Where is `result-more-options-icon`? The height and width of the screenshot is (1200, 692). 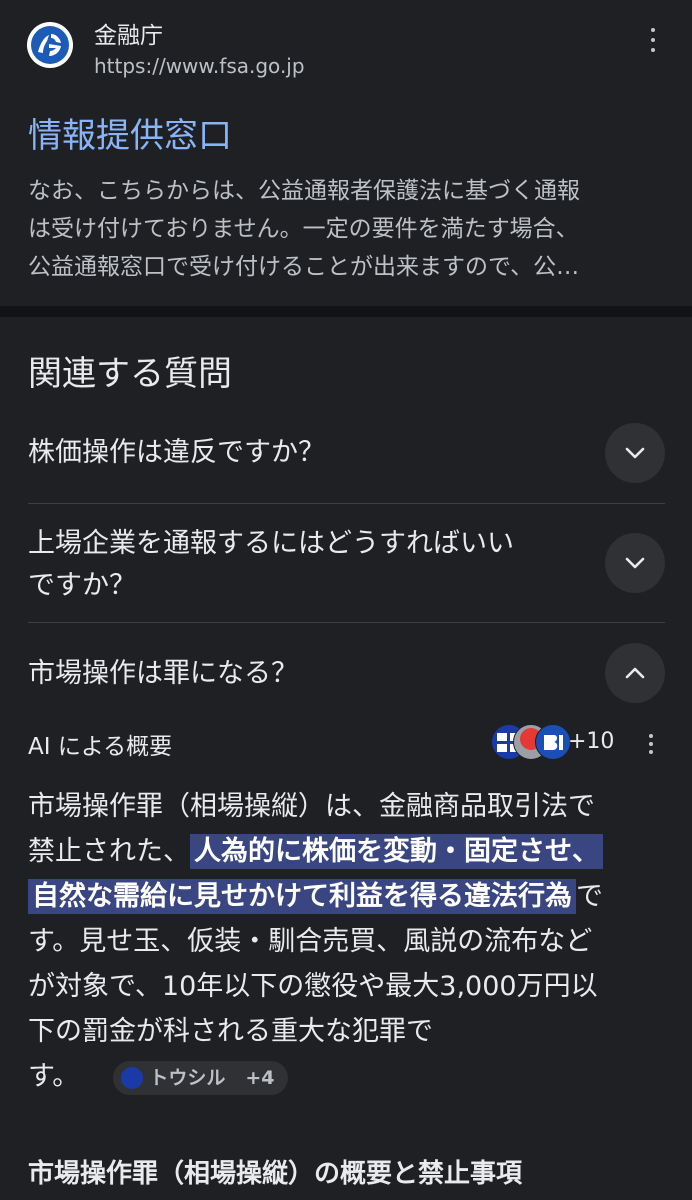 result-more-options-icon is located at coordinates (653, 40).